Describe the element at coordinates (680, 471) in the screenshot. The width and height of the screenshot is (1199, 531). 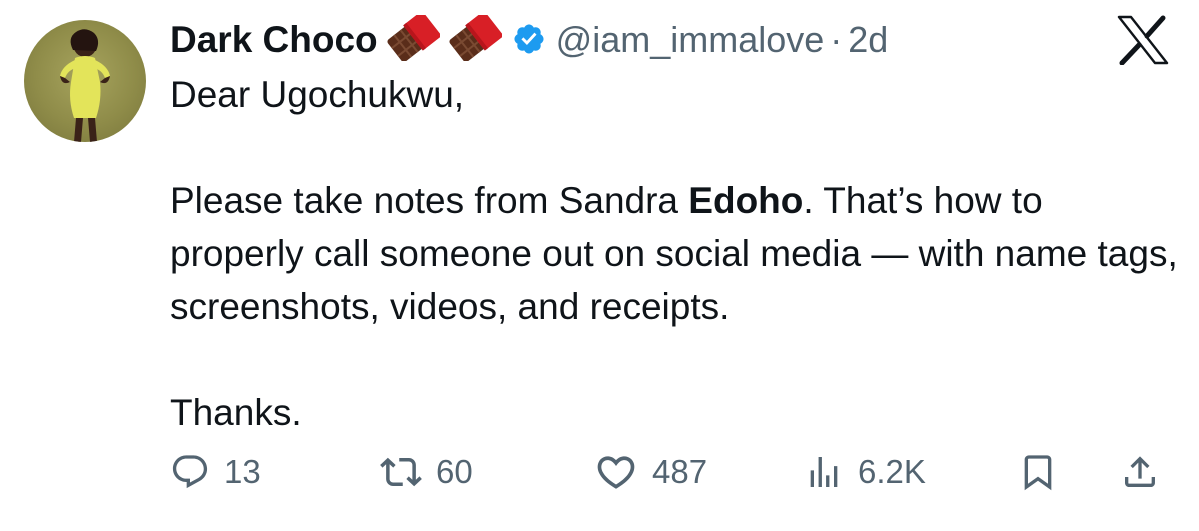
I see `like-count: 487` at that location.